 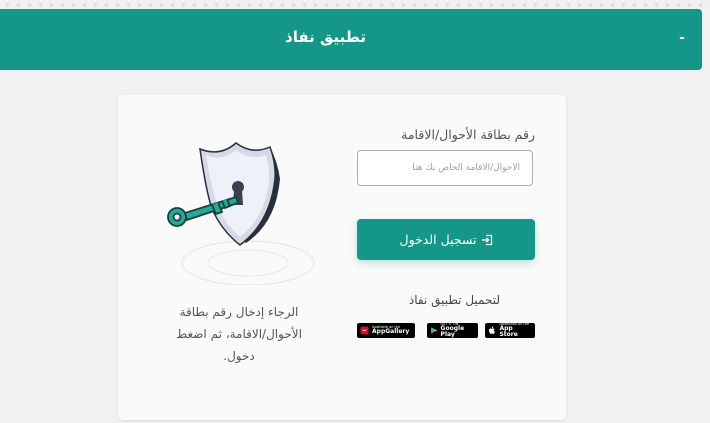 What do you see at coordinates (492, 330) in the screenshot?
I see `apple-icon` at bounding box center [492, 330].